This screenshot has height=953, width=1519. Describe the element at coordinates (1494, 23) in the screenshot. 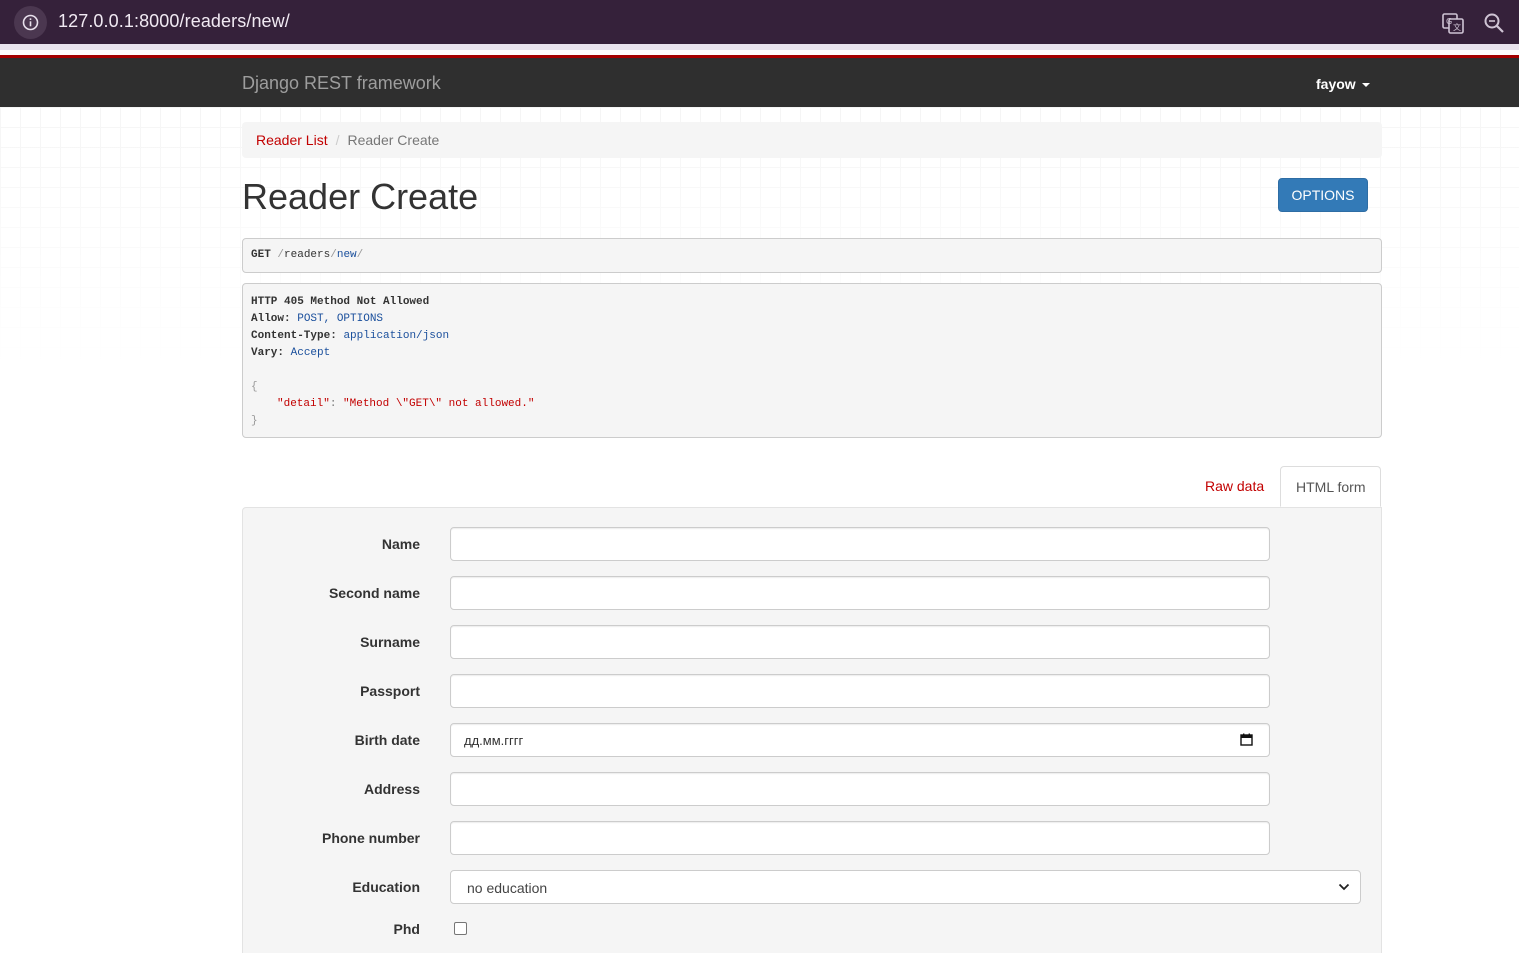

I see `zoom-icon` at that location.